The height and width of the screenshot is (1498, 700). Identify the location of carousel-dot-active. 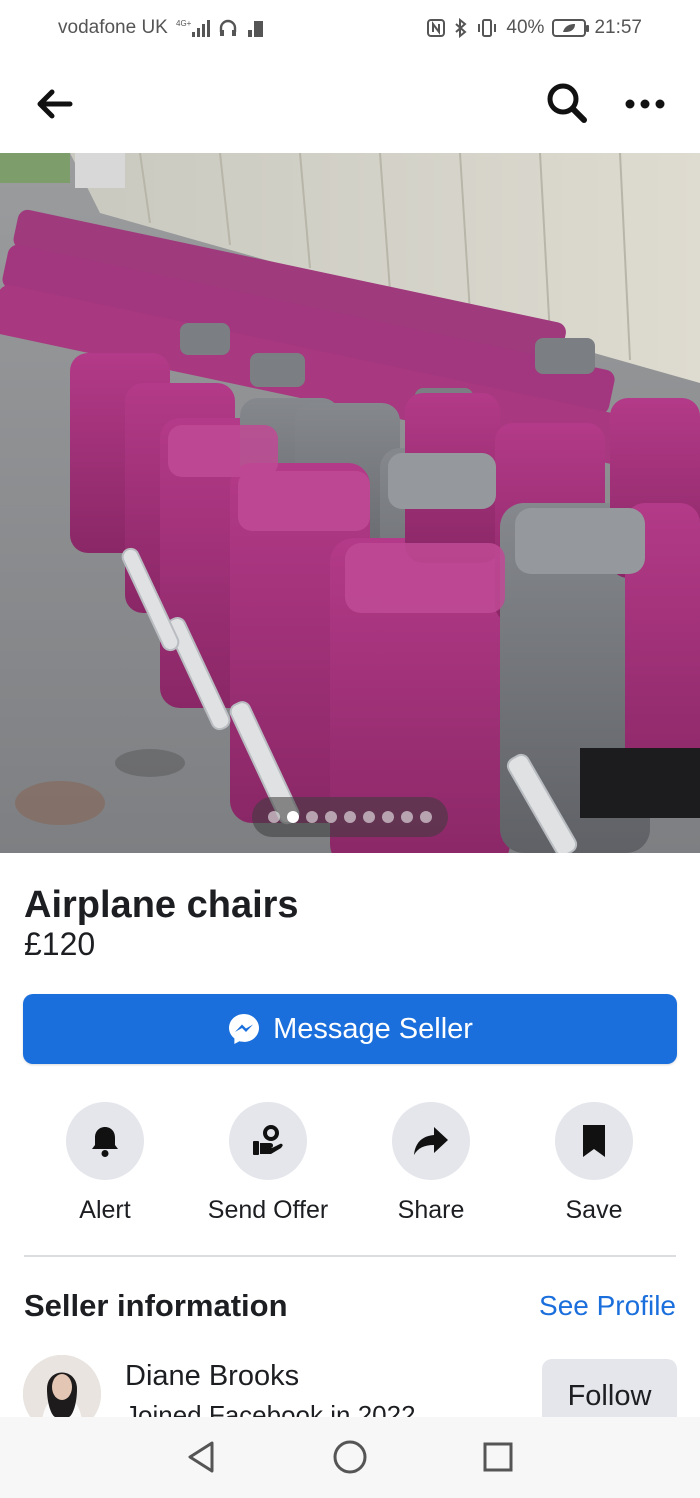
(293, 817).